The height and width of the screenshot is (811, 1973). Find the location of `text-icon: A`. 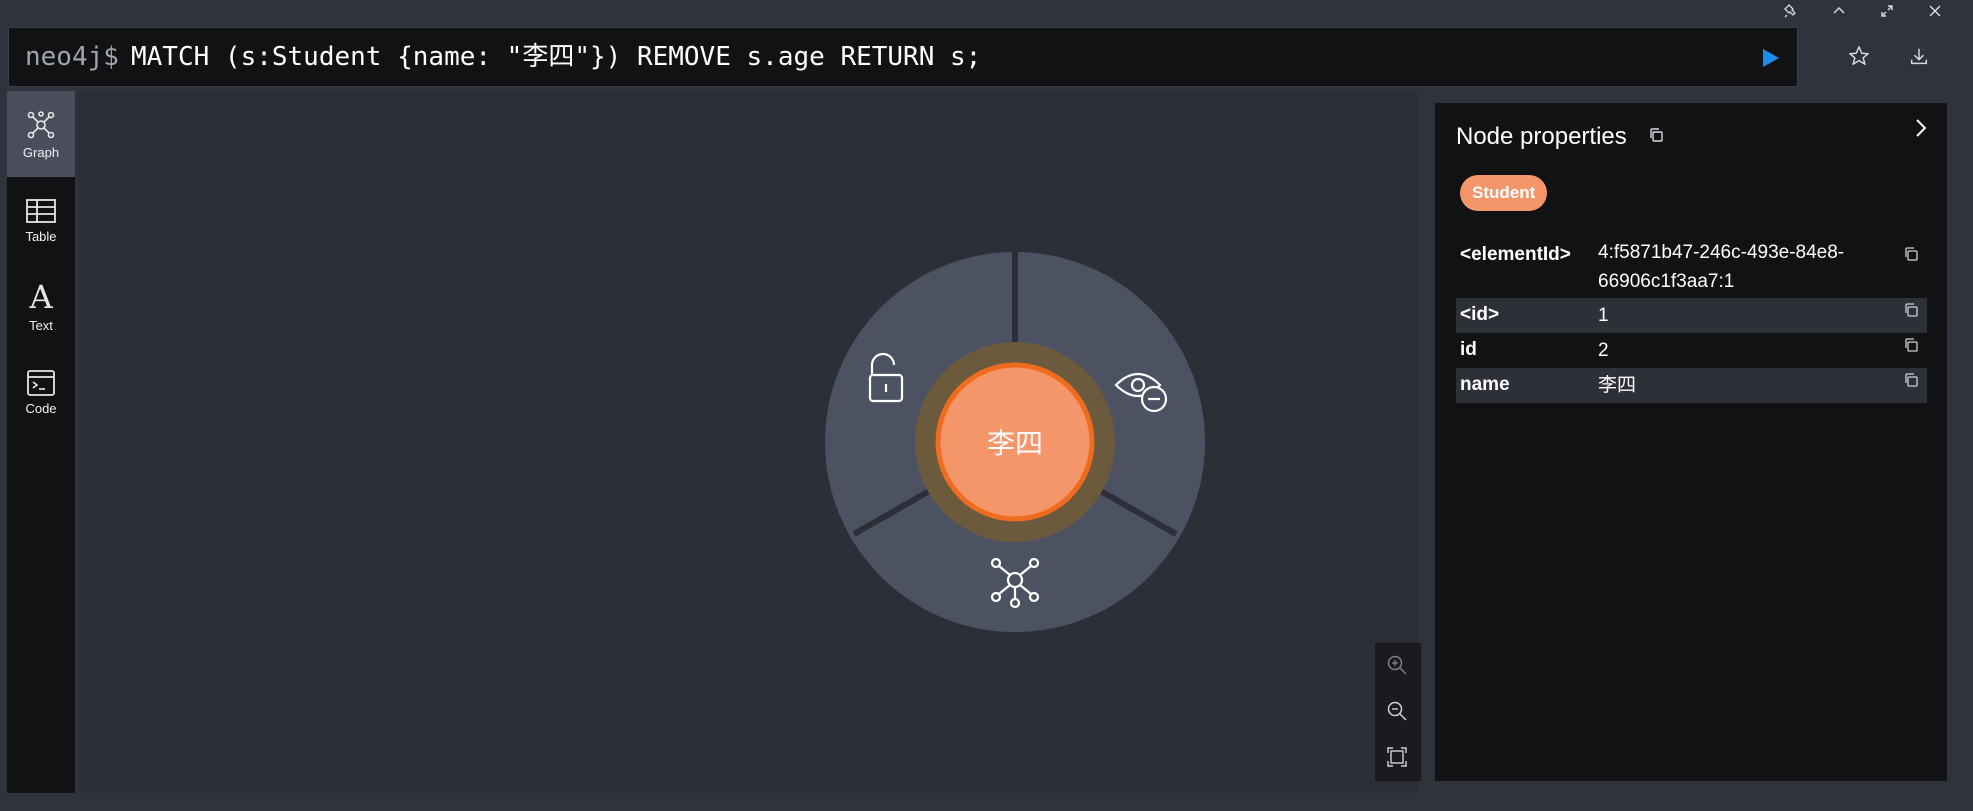

text-icon: A is located at coordinates (40, 297).